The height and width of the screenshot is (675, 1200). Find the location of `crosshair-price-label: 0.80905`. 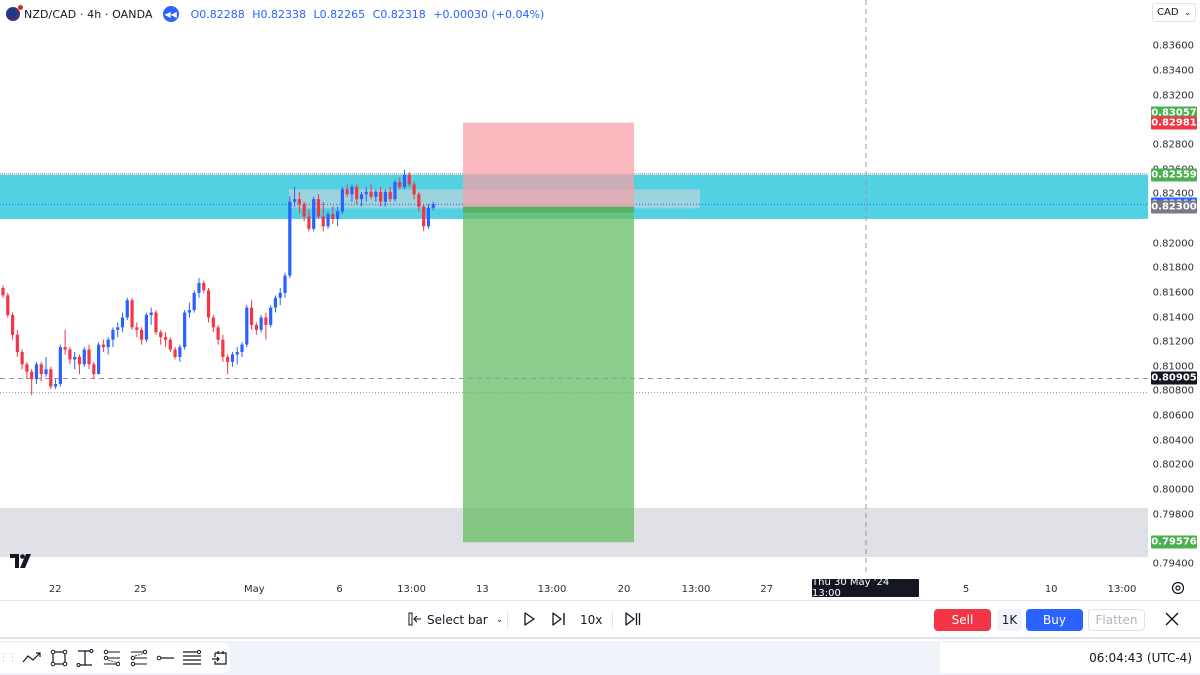

crosshair-price-label: 0.80905 is located at coordinates (1174, 378).